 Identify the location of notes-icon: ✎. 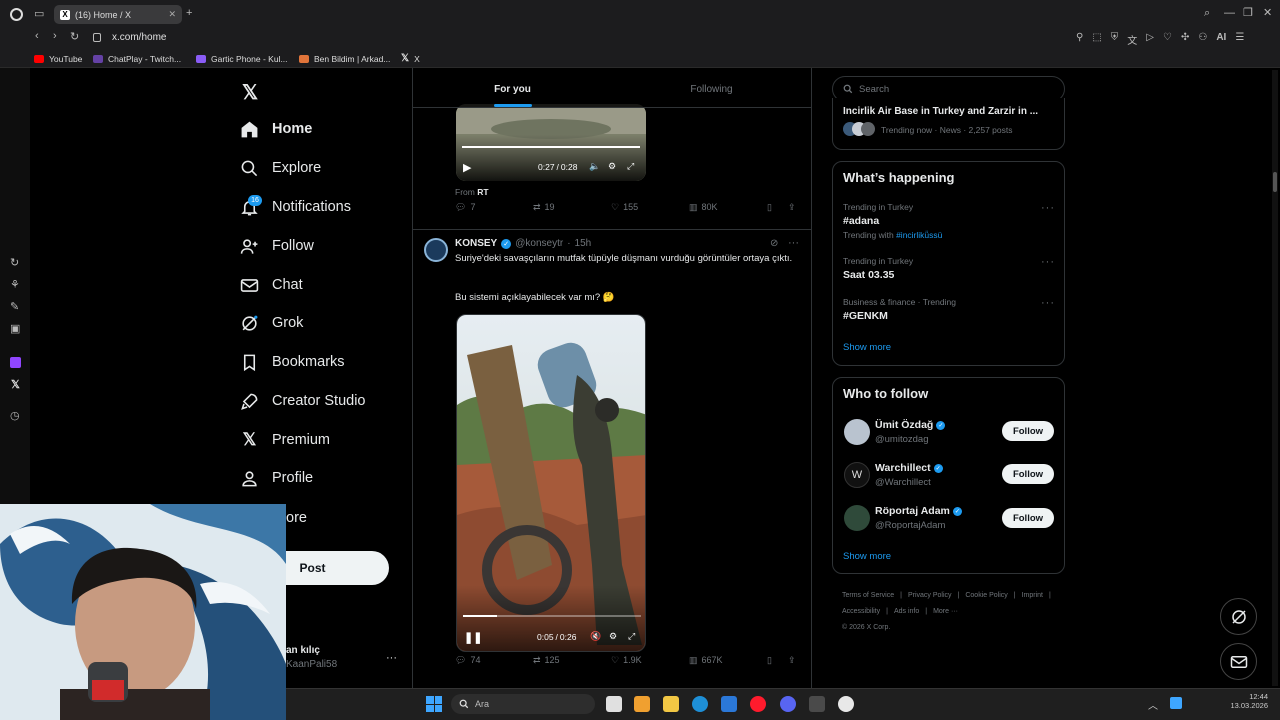
(14, 307).